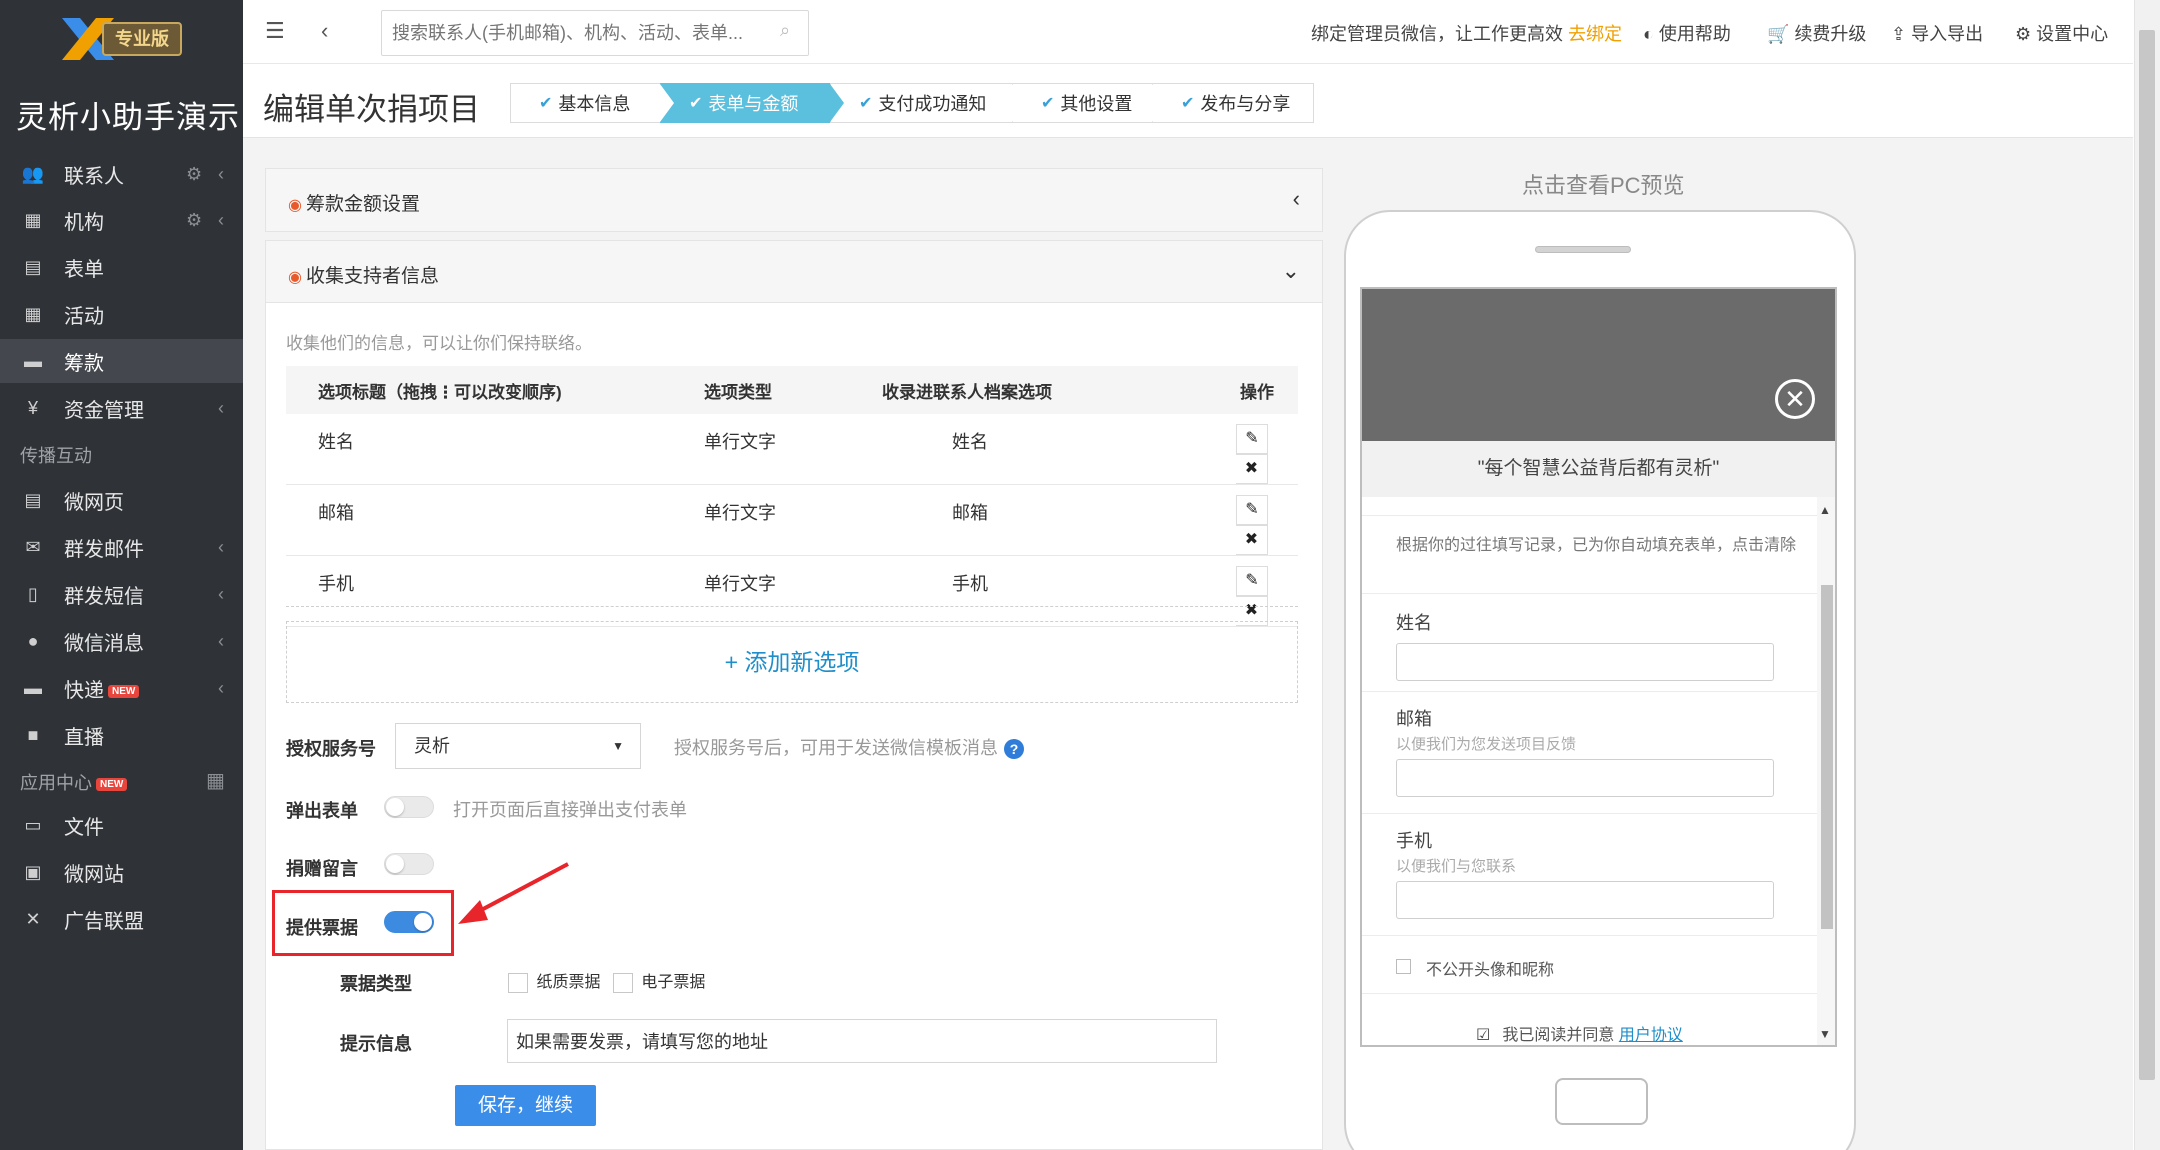  What do you see at coordinates (1651, 1035) in the screenshot?
I see `user-agreement-link: 用户协议` at bounding box center [1651, 1035].